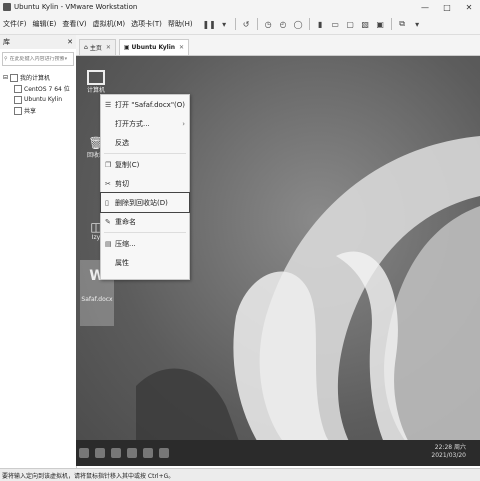 This screenshot has width=480, height=481. What do you see at coordinates (96, 77) in the screenshot?
I see `monitor-icon` at bounding box center [96, 77].